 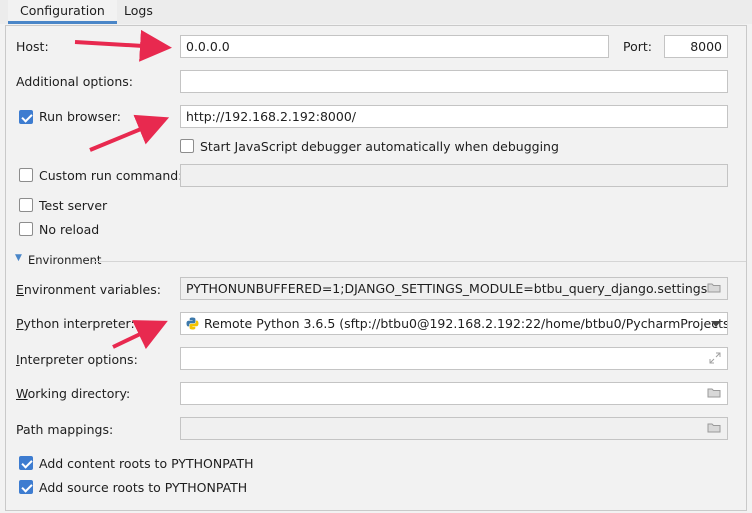 I want to click on python-interpreter-mnemonic: P, so click(x=20, y=323).